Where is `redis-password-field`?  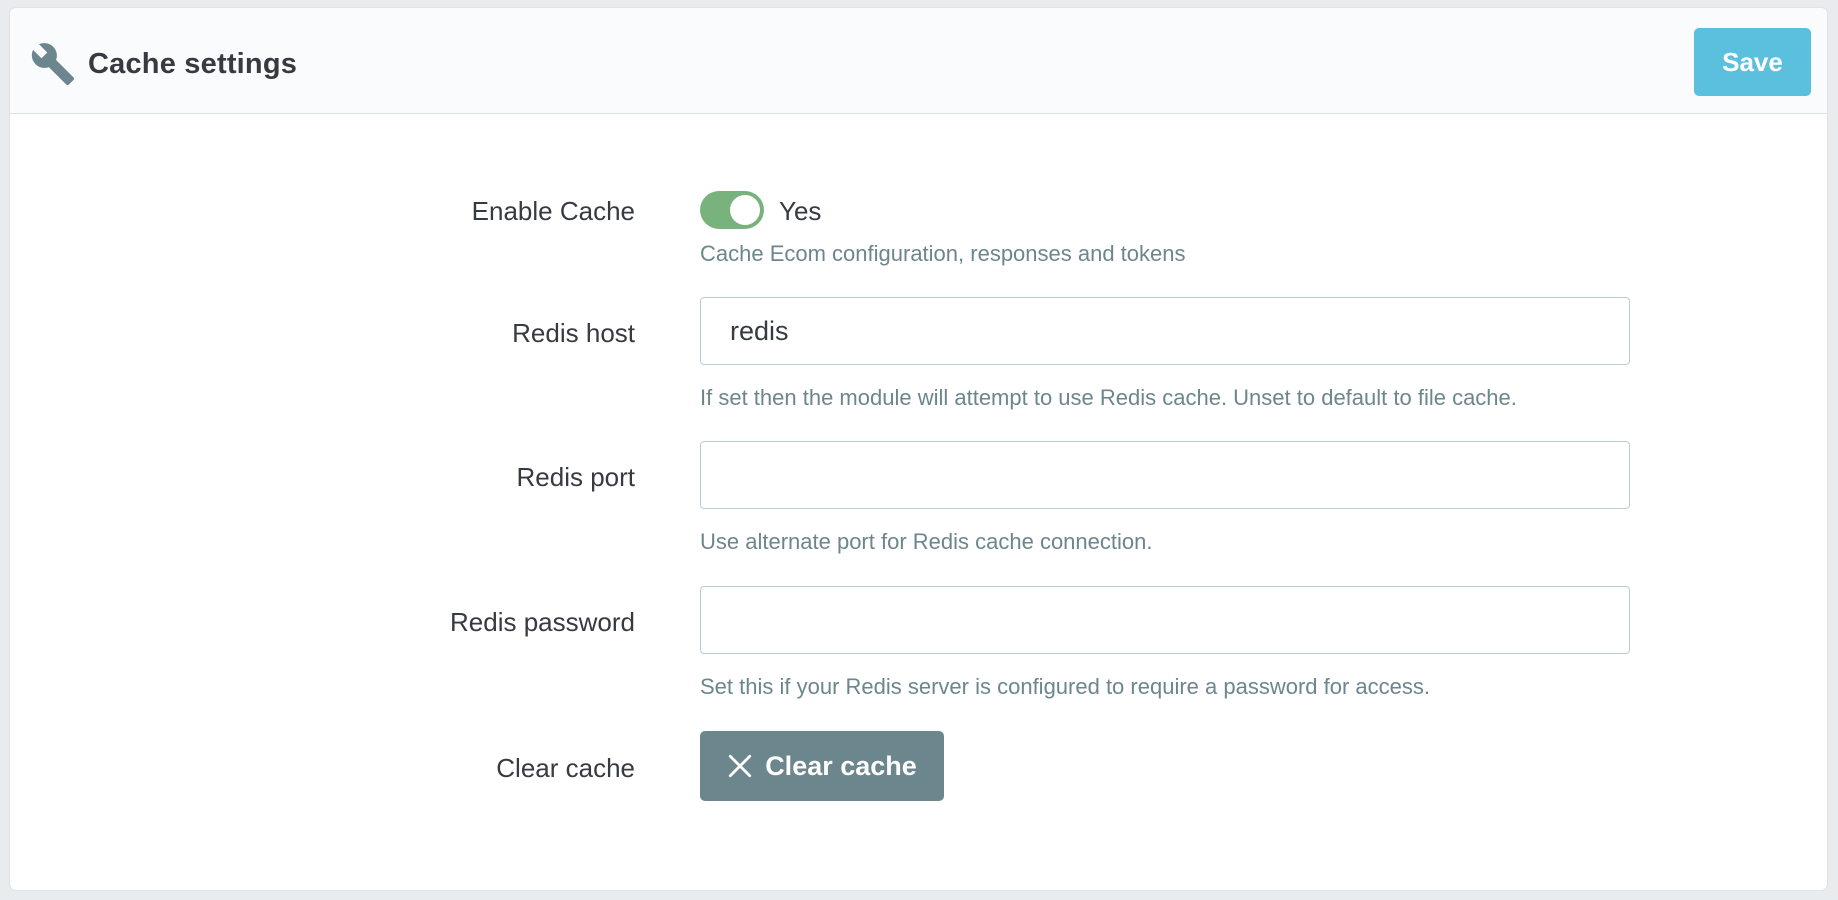
redis-password-field is located at coordinates (1165, 620).